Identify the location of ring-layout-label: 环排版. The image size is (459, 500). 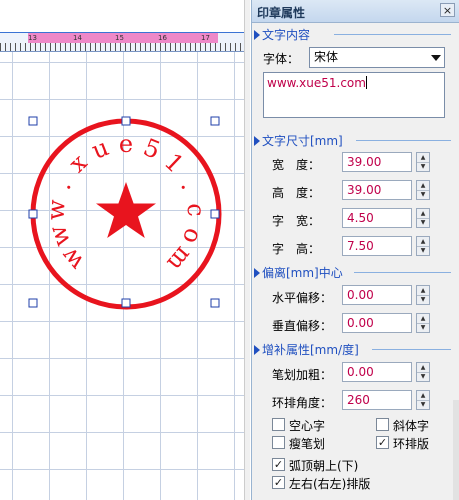
(411, 444).